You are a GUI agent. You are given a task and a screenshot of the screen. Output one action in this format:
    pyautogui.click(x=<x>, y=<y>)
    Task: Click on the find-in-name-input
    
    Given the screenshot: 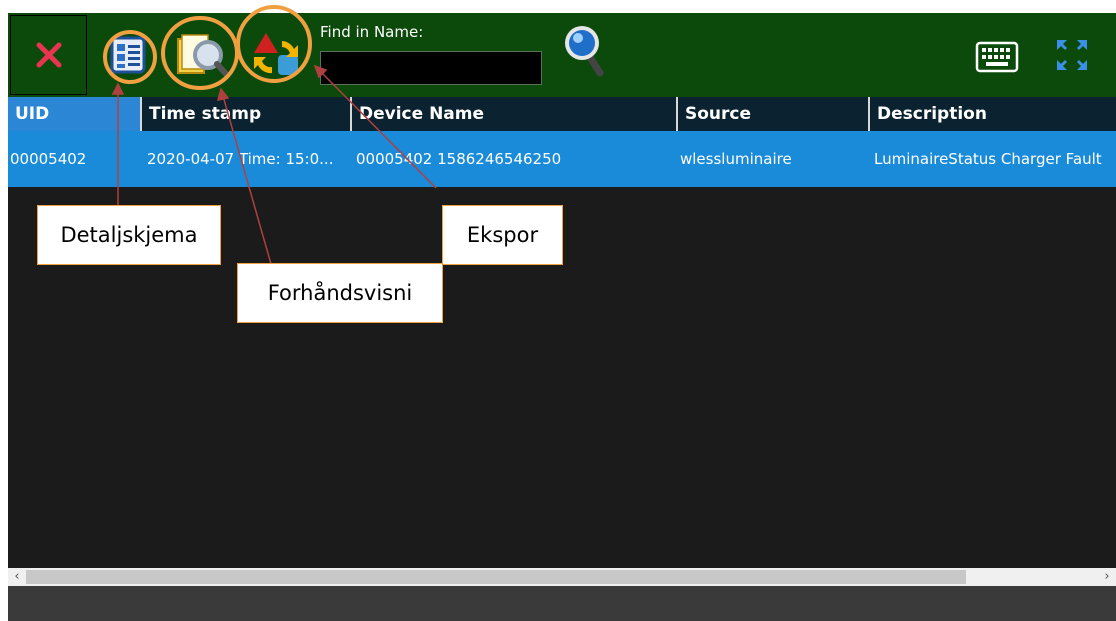 What is the action you would take?
    pyautogui.click(x=431, y=68)
    